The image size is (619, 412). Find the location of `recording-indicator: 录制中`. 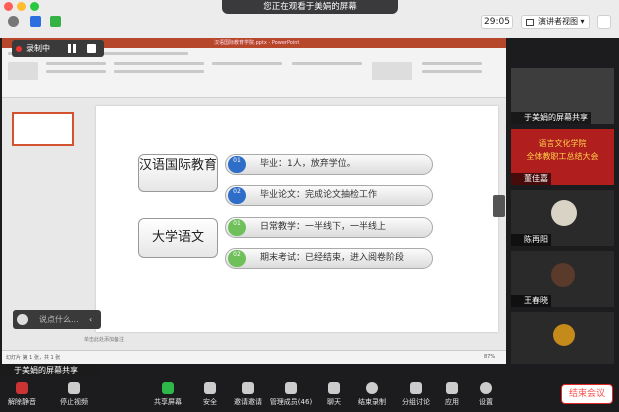

recording-indicator: 录制中 is located at coordinates (58, 48).